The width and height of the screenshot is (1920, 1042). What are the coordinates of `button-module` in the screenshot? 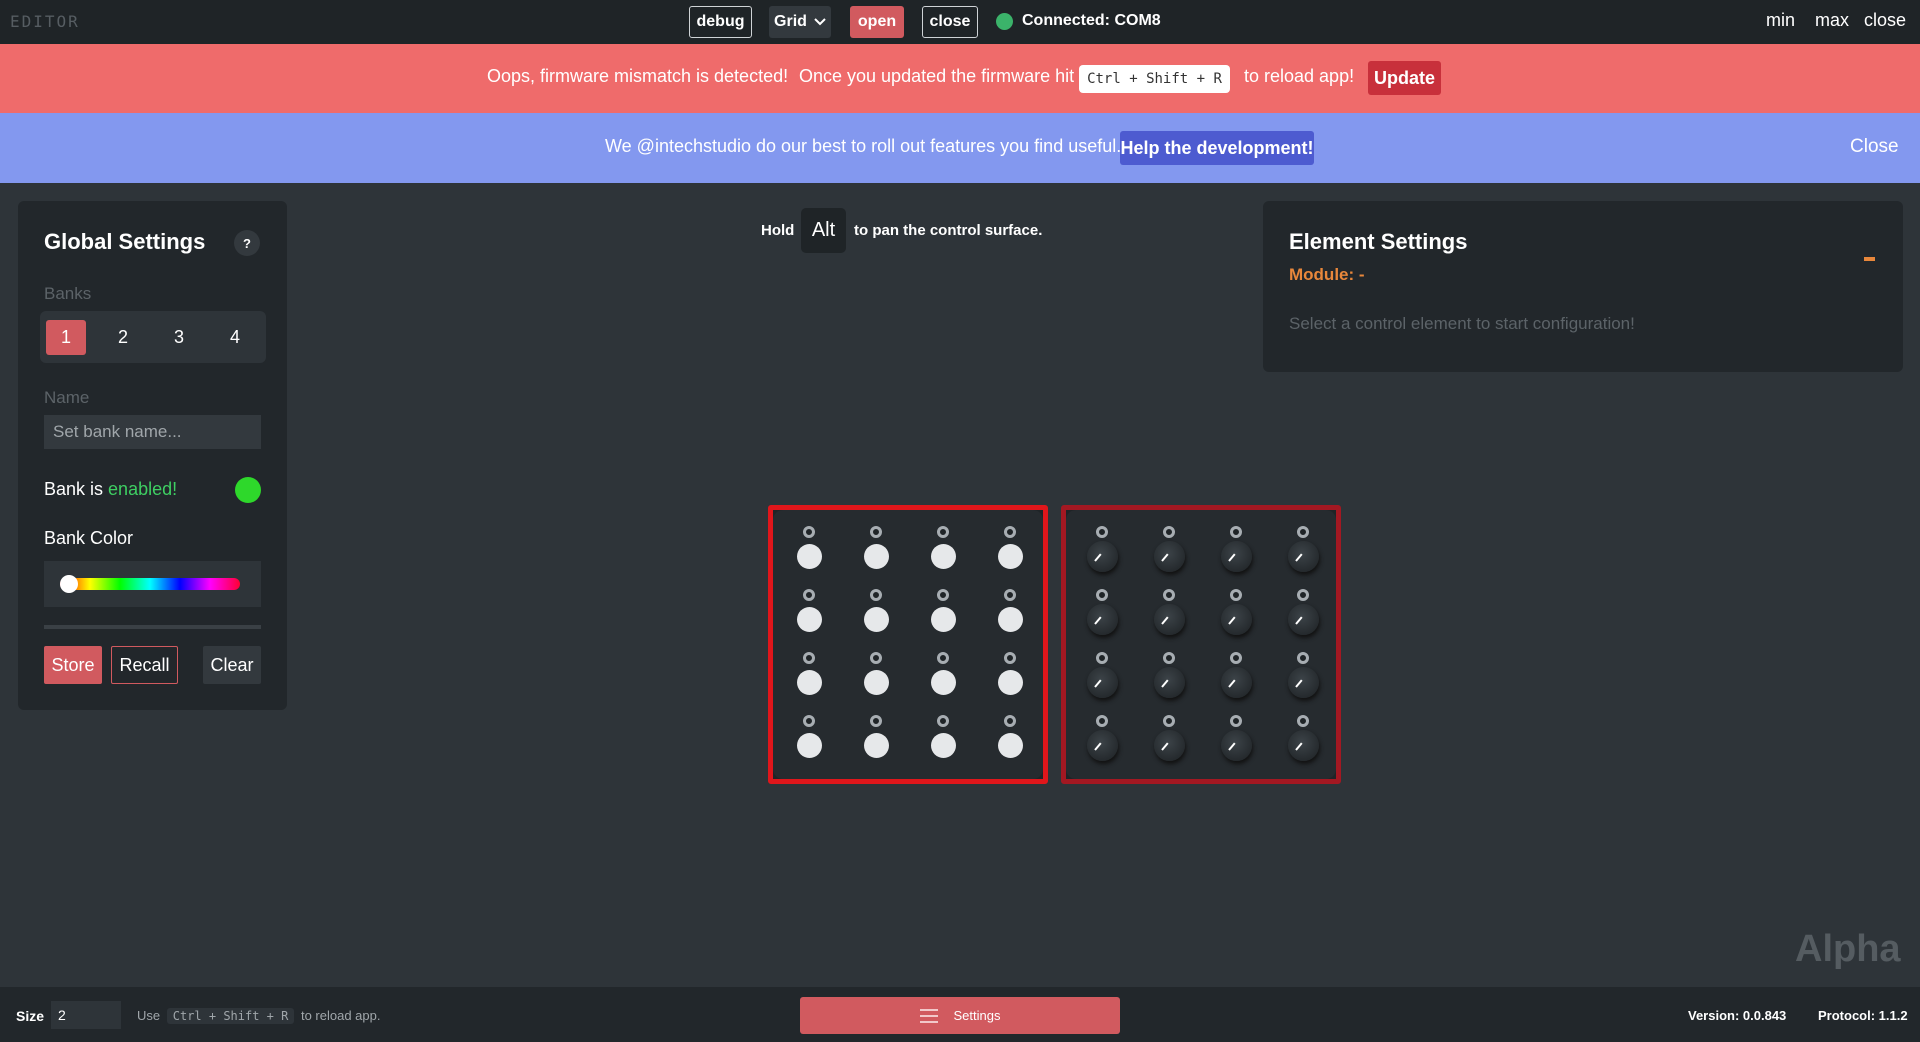 It's located at (908, 644).